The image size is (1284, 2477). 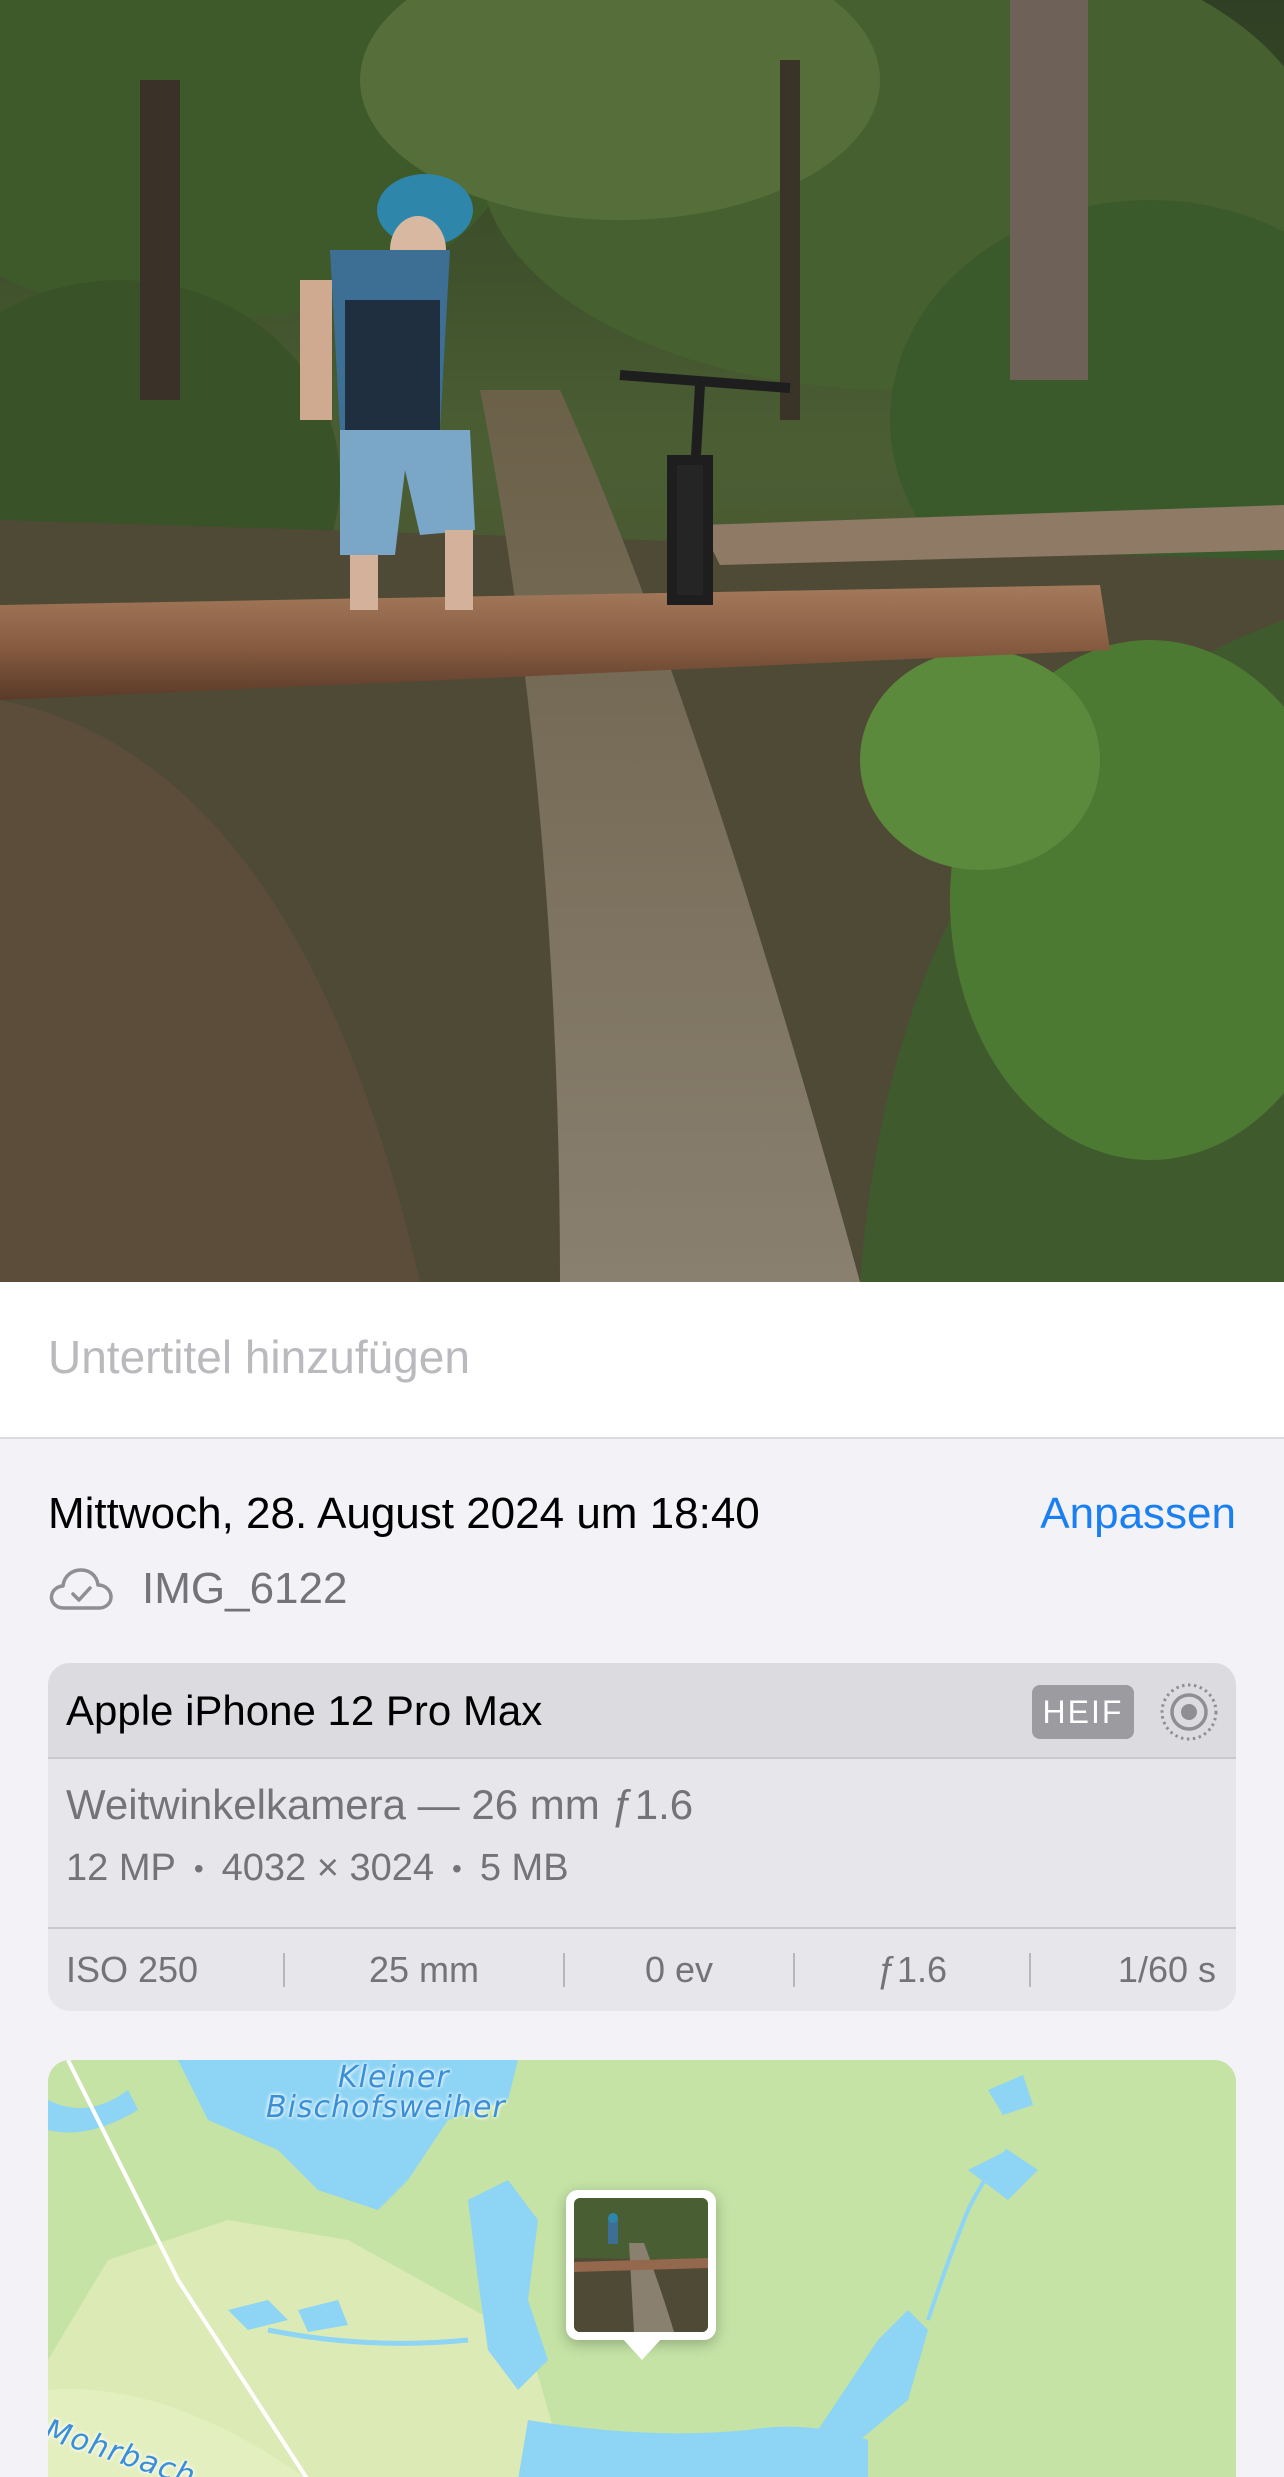 What do you see at coordinates (245, 1588) in the screenshot?
I see `filename: IMG_6122` at bounding box center [245, 1588].